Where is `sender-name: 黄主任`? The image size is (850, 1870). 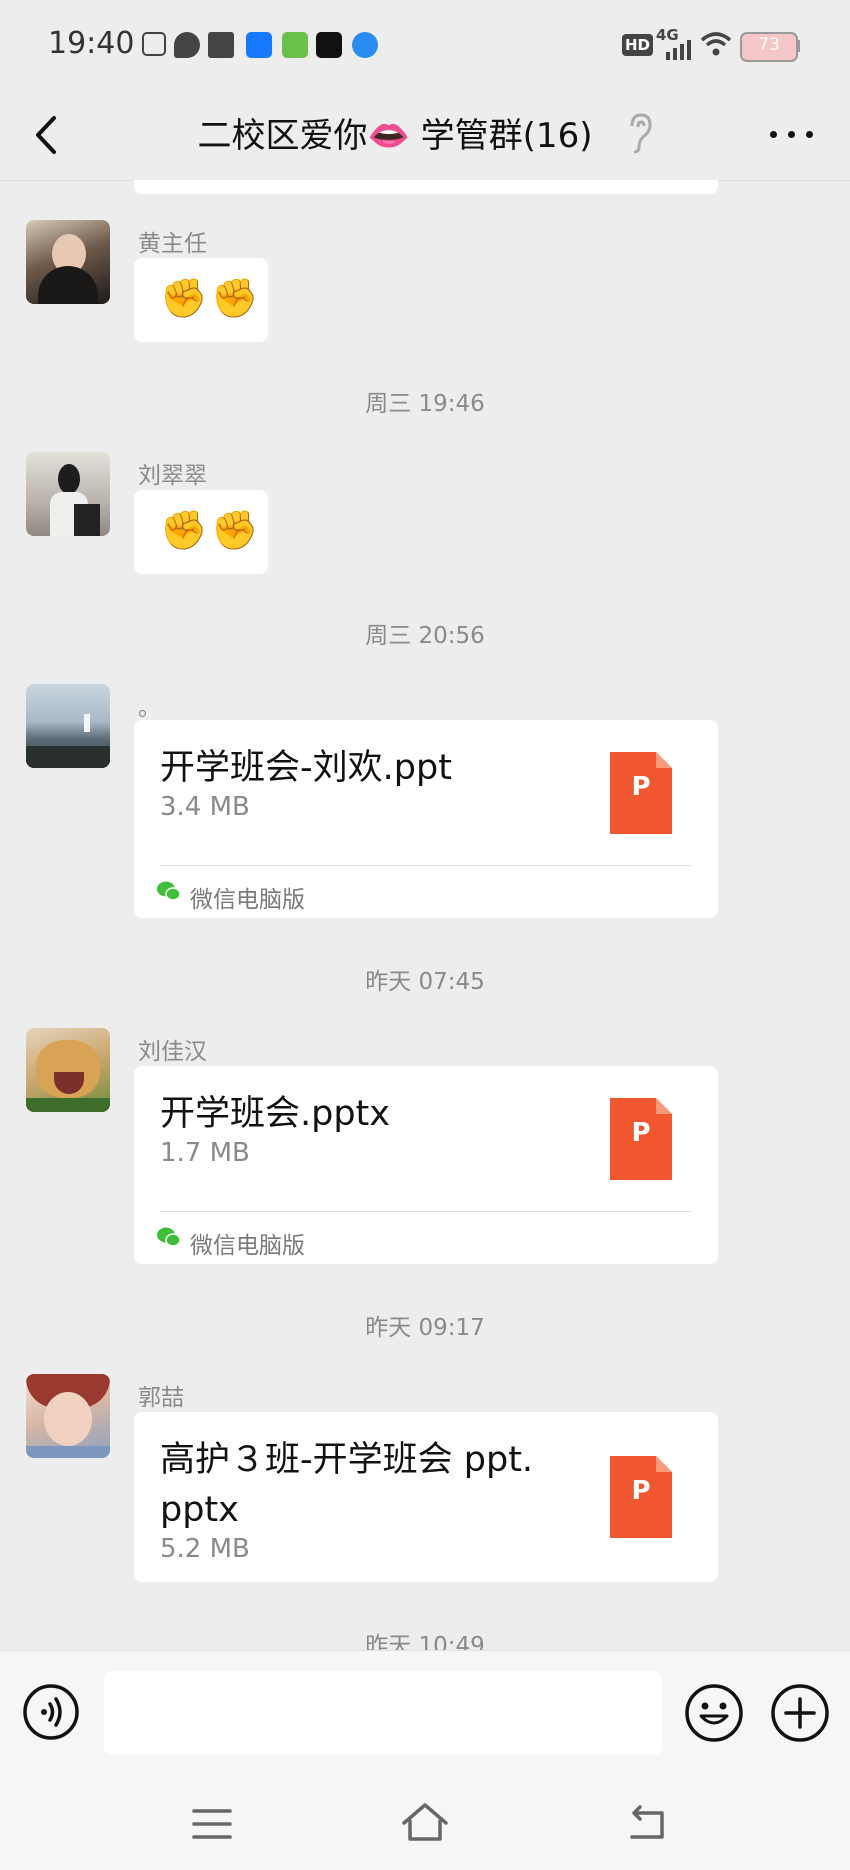
sender-name: 黄主任 is located at coordinates (172, 244).